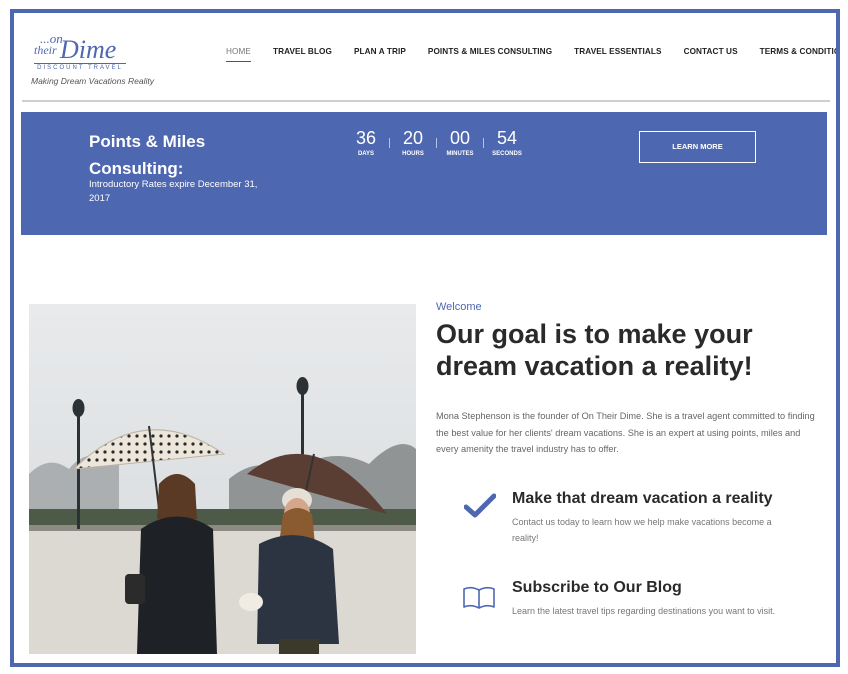  I want to click on countdown-value: 00, so click(460, 138).